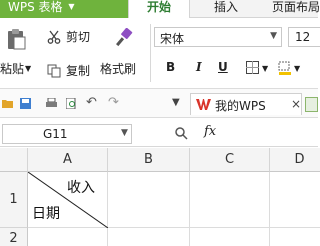  I want to click on italic-button: I, so click(199, 67).